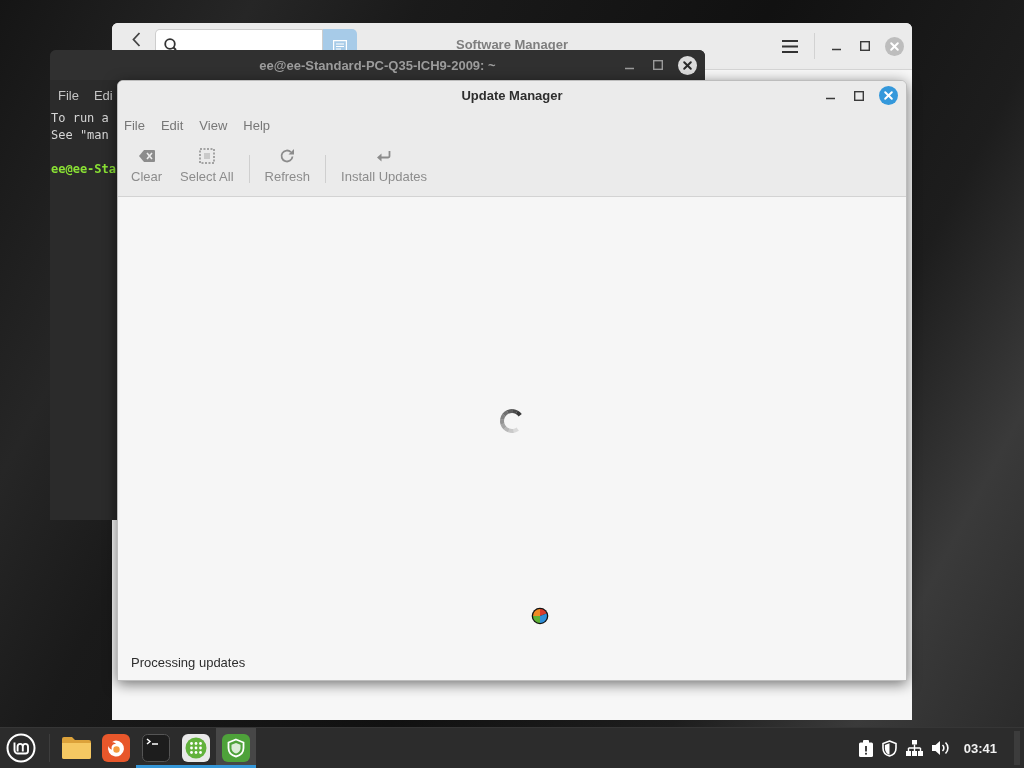  I want to click on dotted-square-icon, so click(206, 156).